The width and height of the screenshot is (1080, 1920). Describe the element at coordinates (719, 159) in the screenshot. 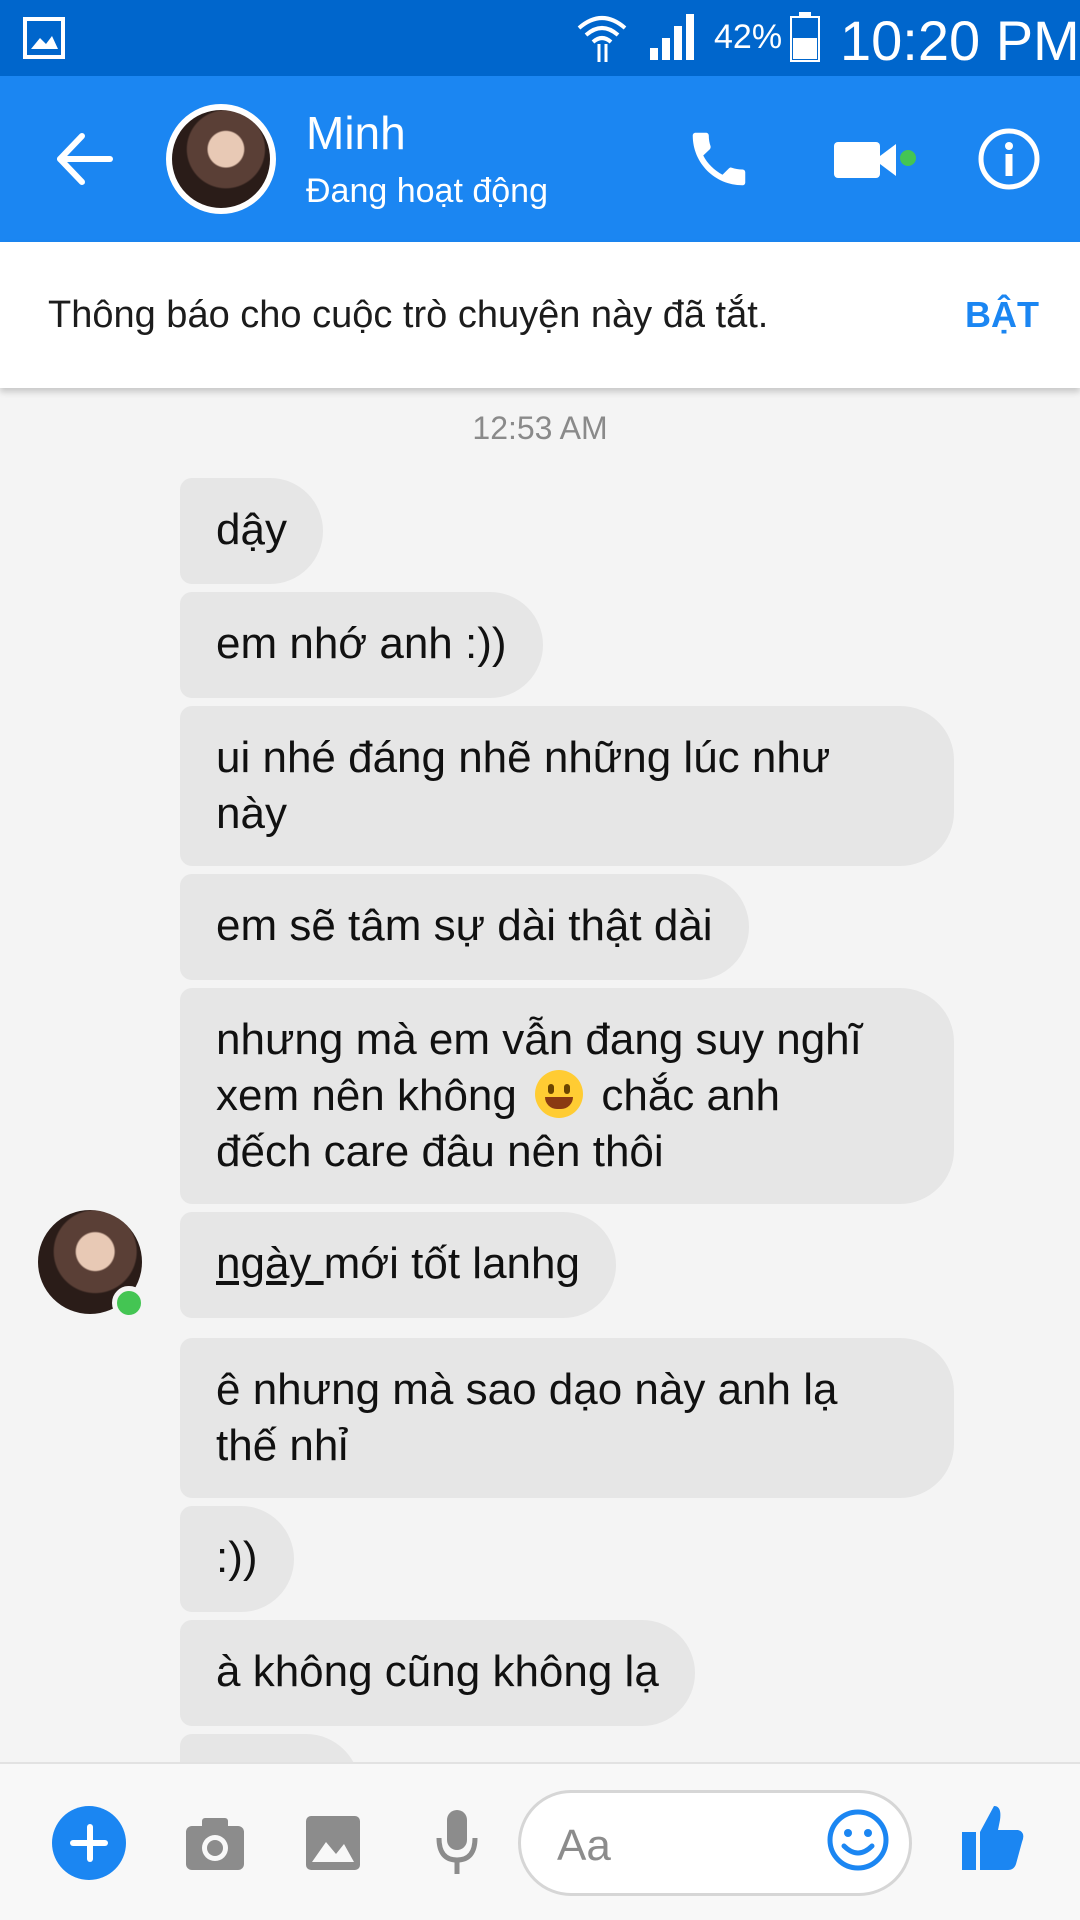

I see `phone-icon` at that location.